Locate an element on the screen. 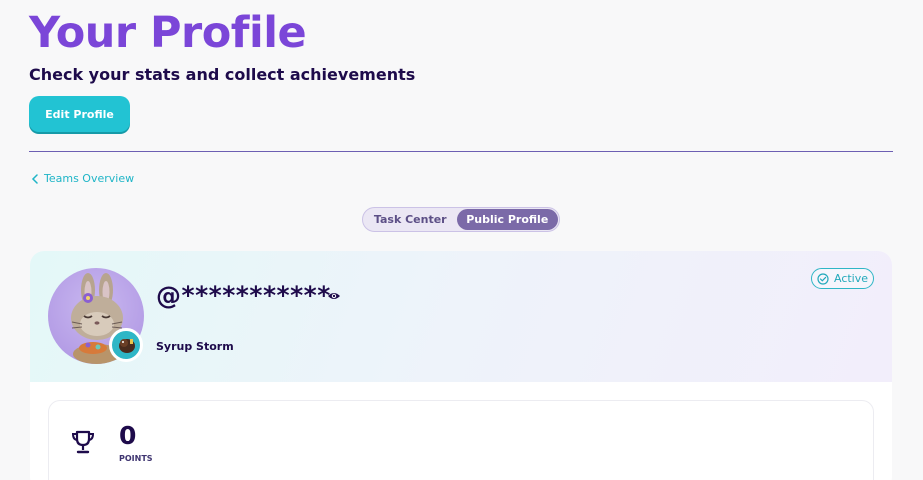  username: @*********** is located at coordinates (243, 295).